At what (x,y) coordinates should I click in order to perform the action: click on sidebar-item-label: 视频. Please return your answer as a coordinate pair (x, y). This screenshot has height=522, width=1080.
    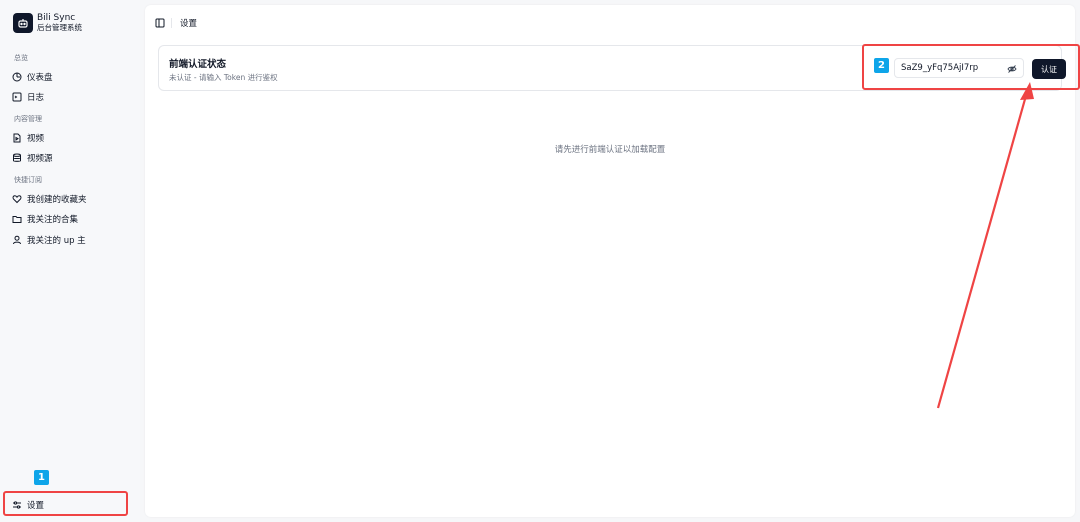
    Looking at the image, I should click on (36, 139).